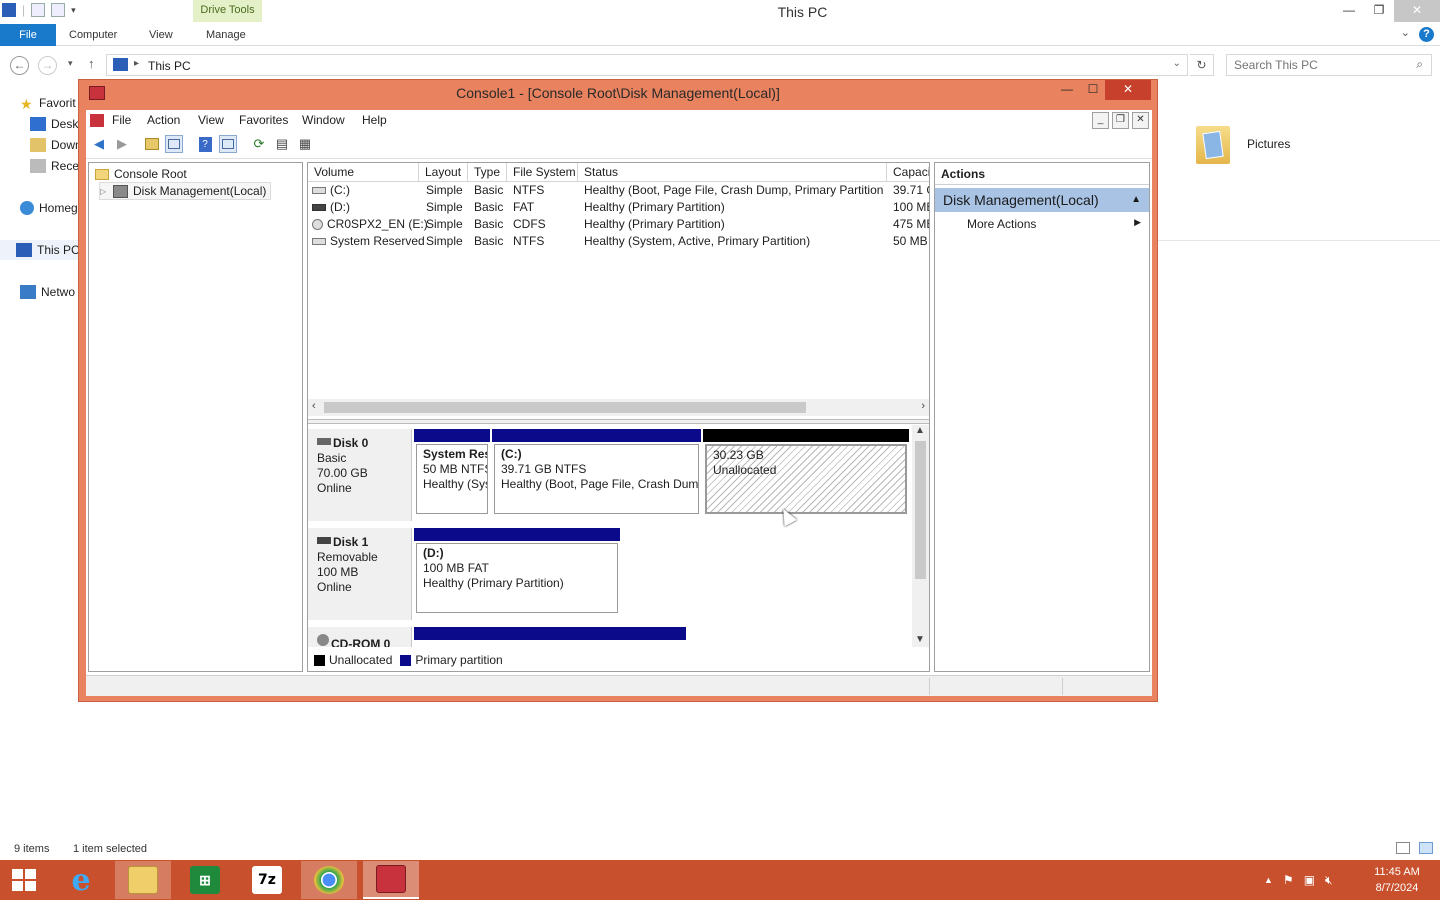 Image resolution: width=1440 pixels, height=900 pixels. Describe the element at coordinates (48, 103) in the screenshot. I see `nav-item-favorites: ★ Favorit` at that location.